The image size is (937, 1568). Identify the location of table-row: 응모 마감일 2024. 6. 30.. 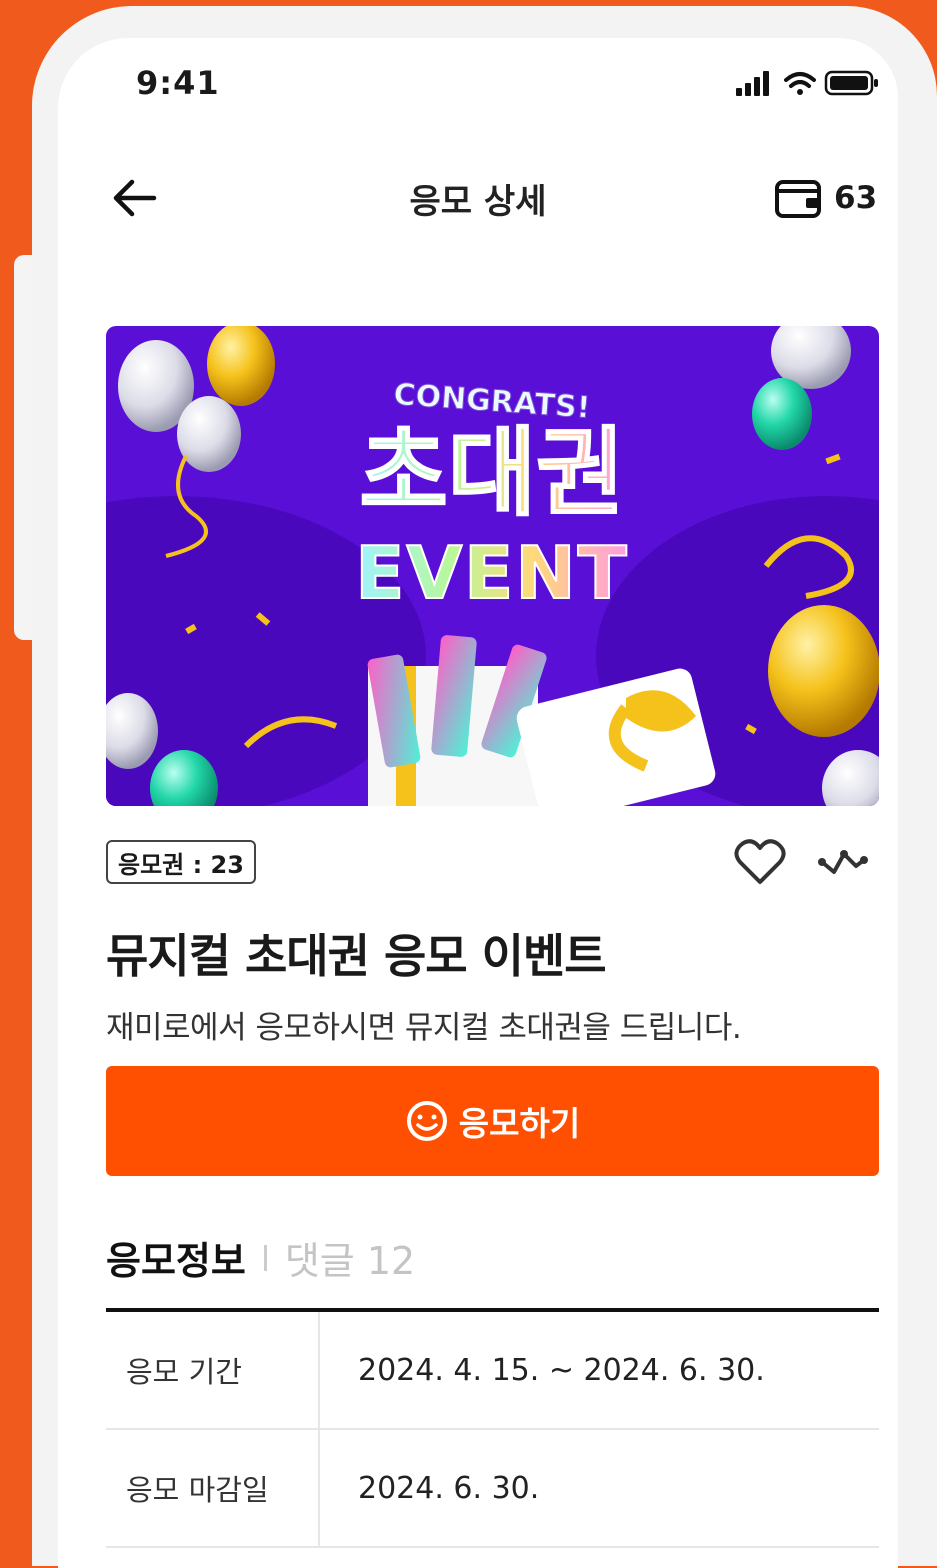
(492, 1489).